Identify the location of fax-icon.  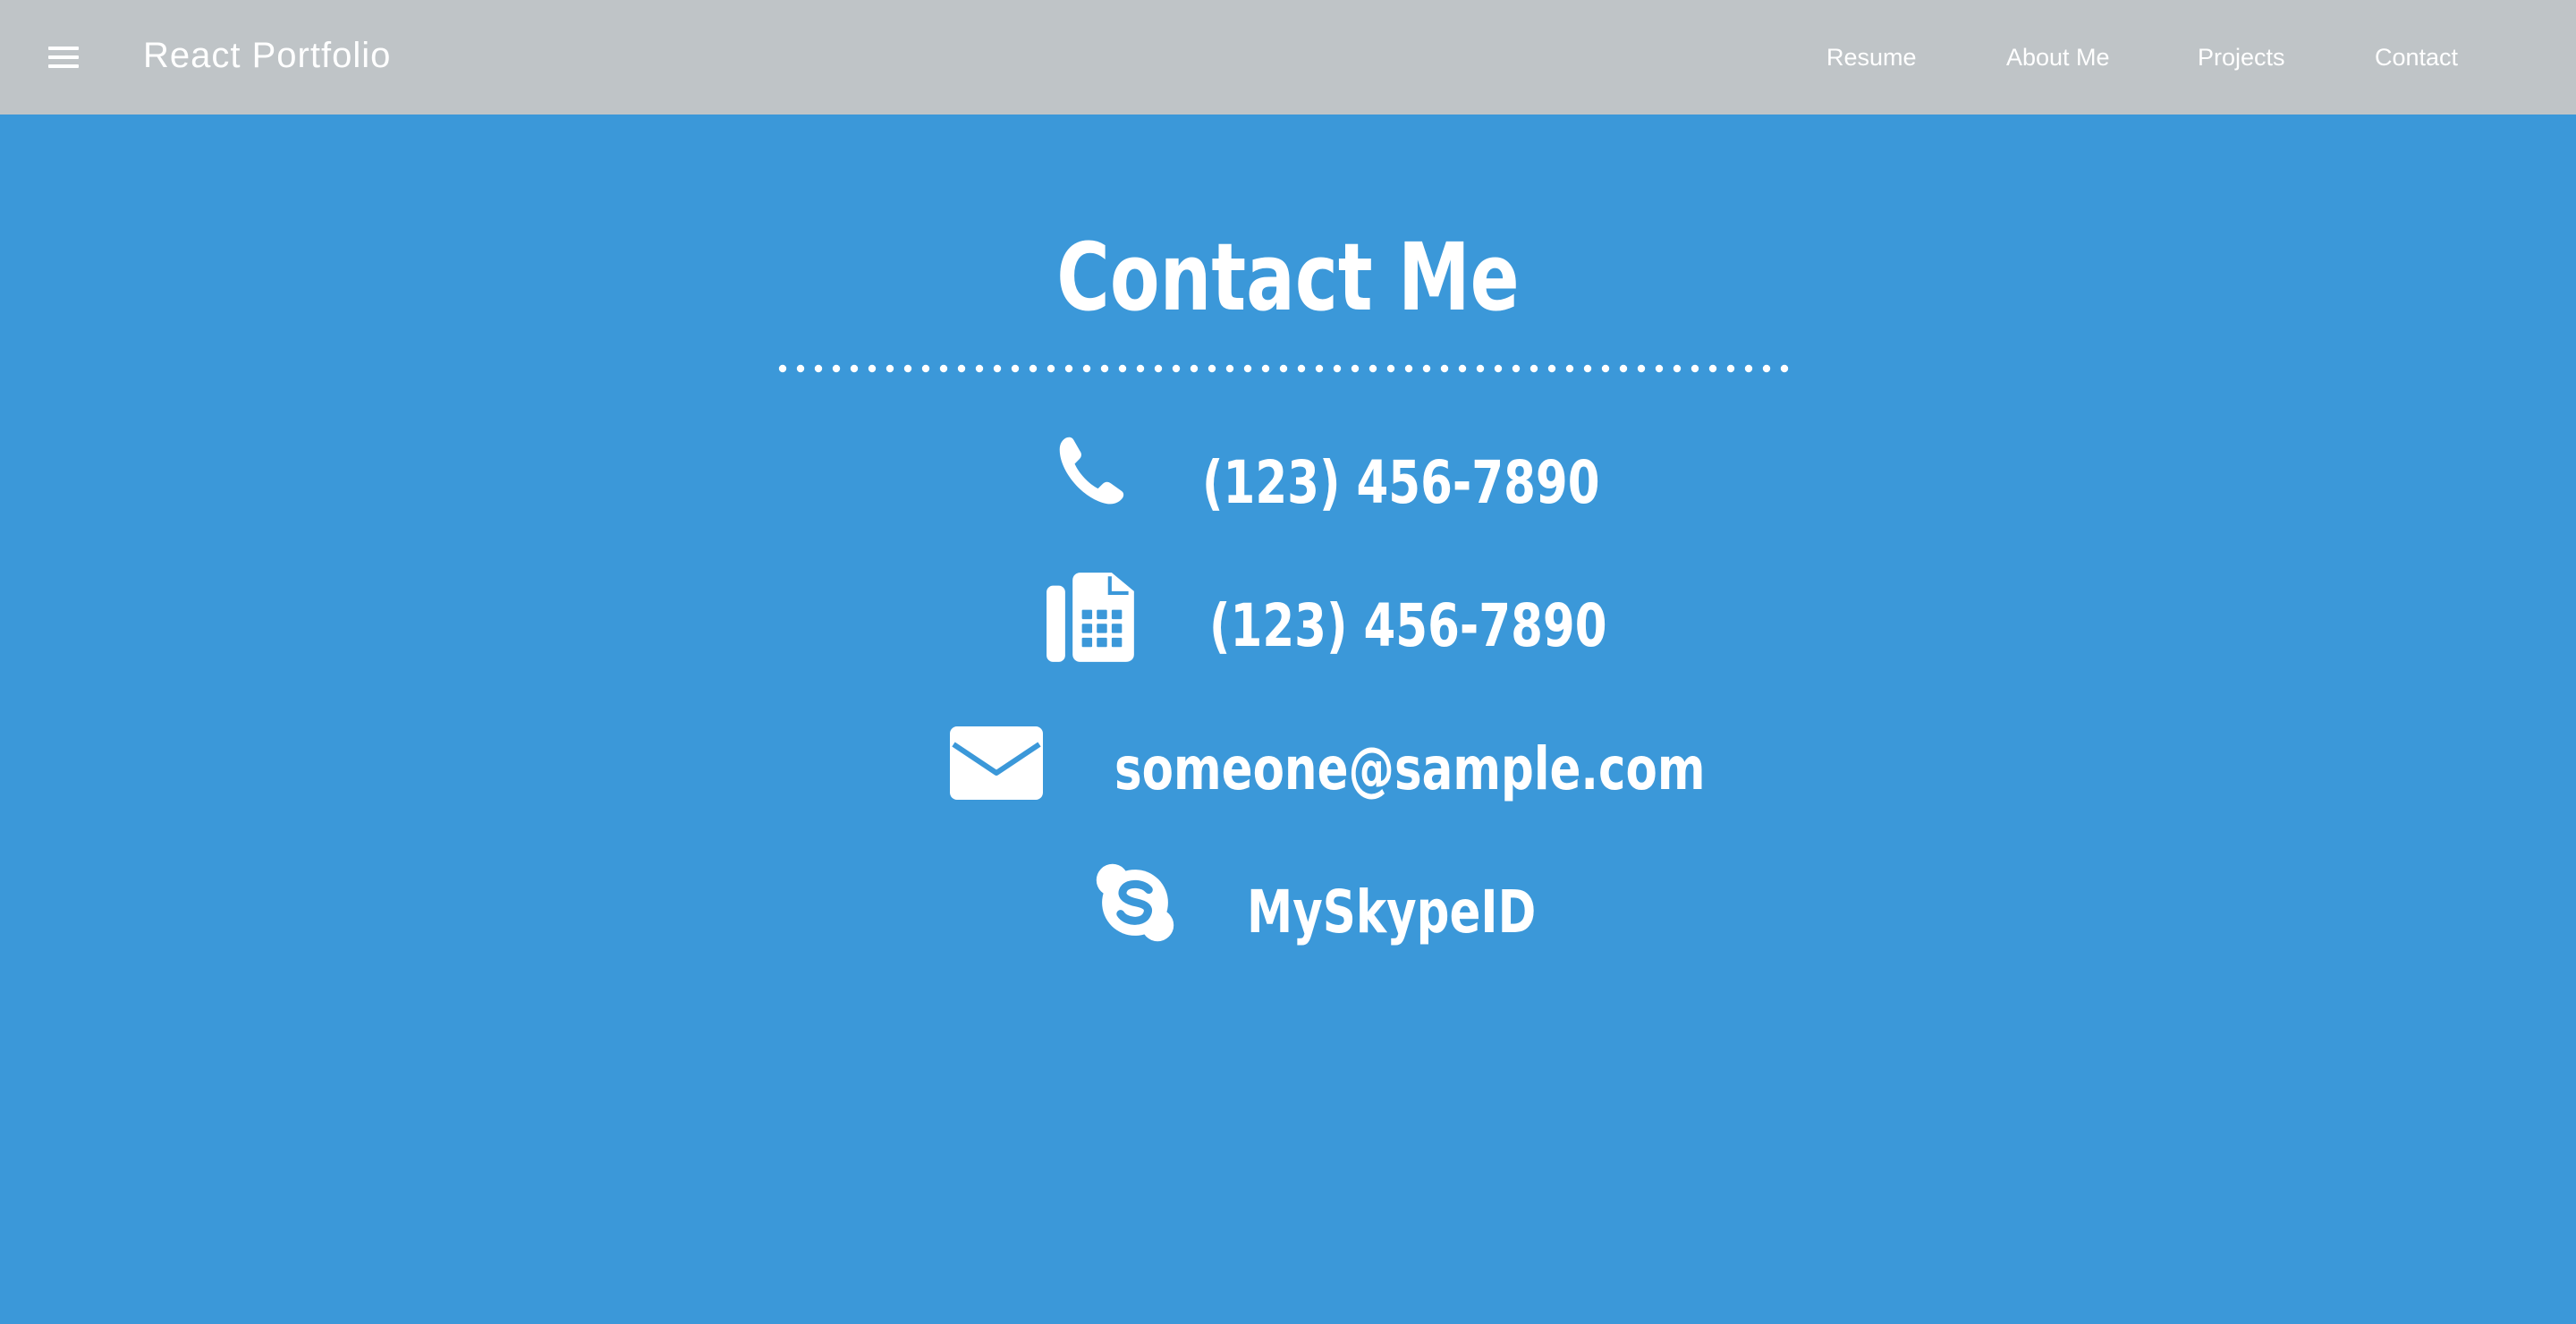
(1090, 617).